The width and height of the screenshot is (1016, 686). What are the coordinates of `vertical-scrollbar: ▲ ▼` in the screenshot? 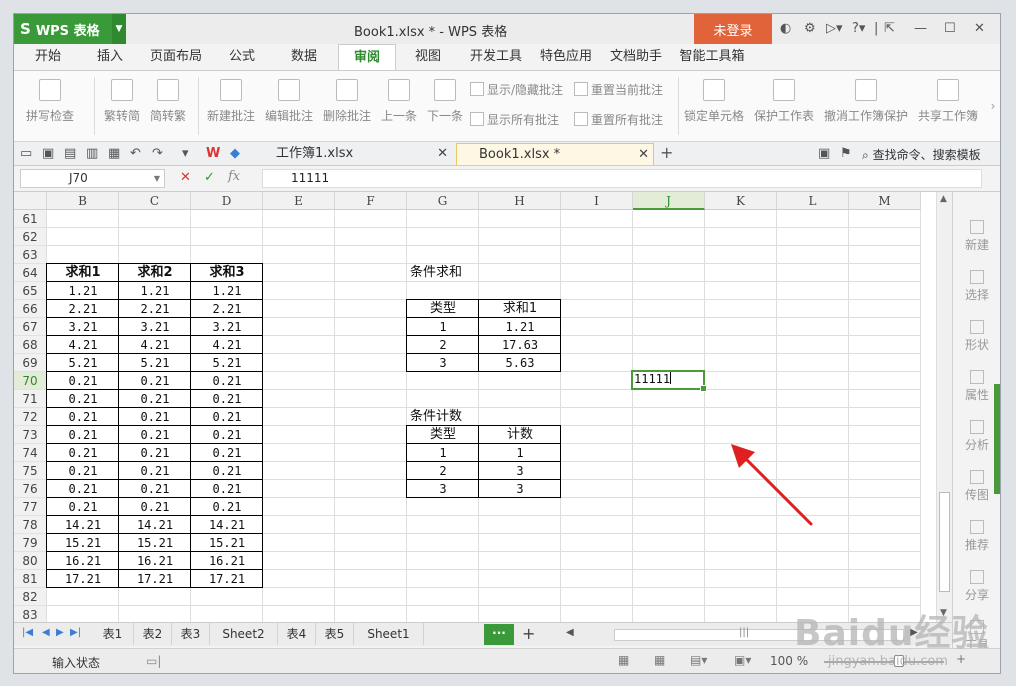 It's located at (944, 407).